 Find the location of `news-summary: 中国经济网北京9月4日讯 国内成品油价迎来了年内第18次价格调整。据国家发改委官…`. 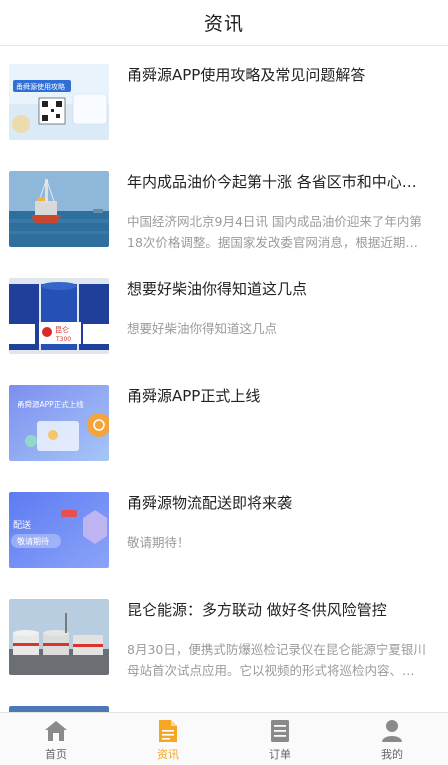

news-summary: 中国经济网北京9月4日讯 国内成品油价迎来了年内第18次价格调整。据国家发改委官… is located at coordinates (274, 232).